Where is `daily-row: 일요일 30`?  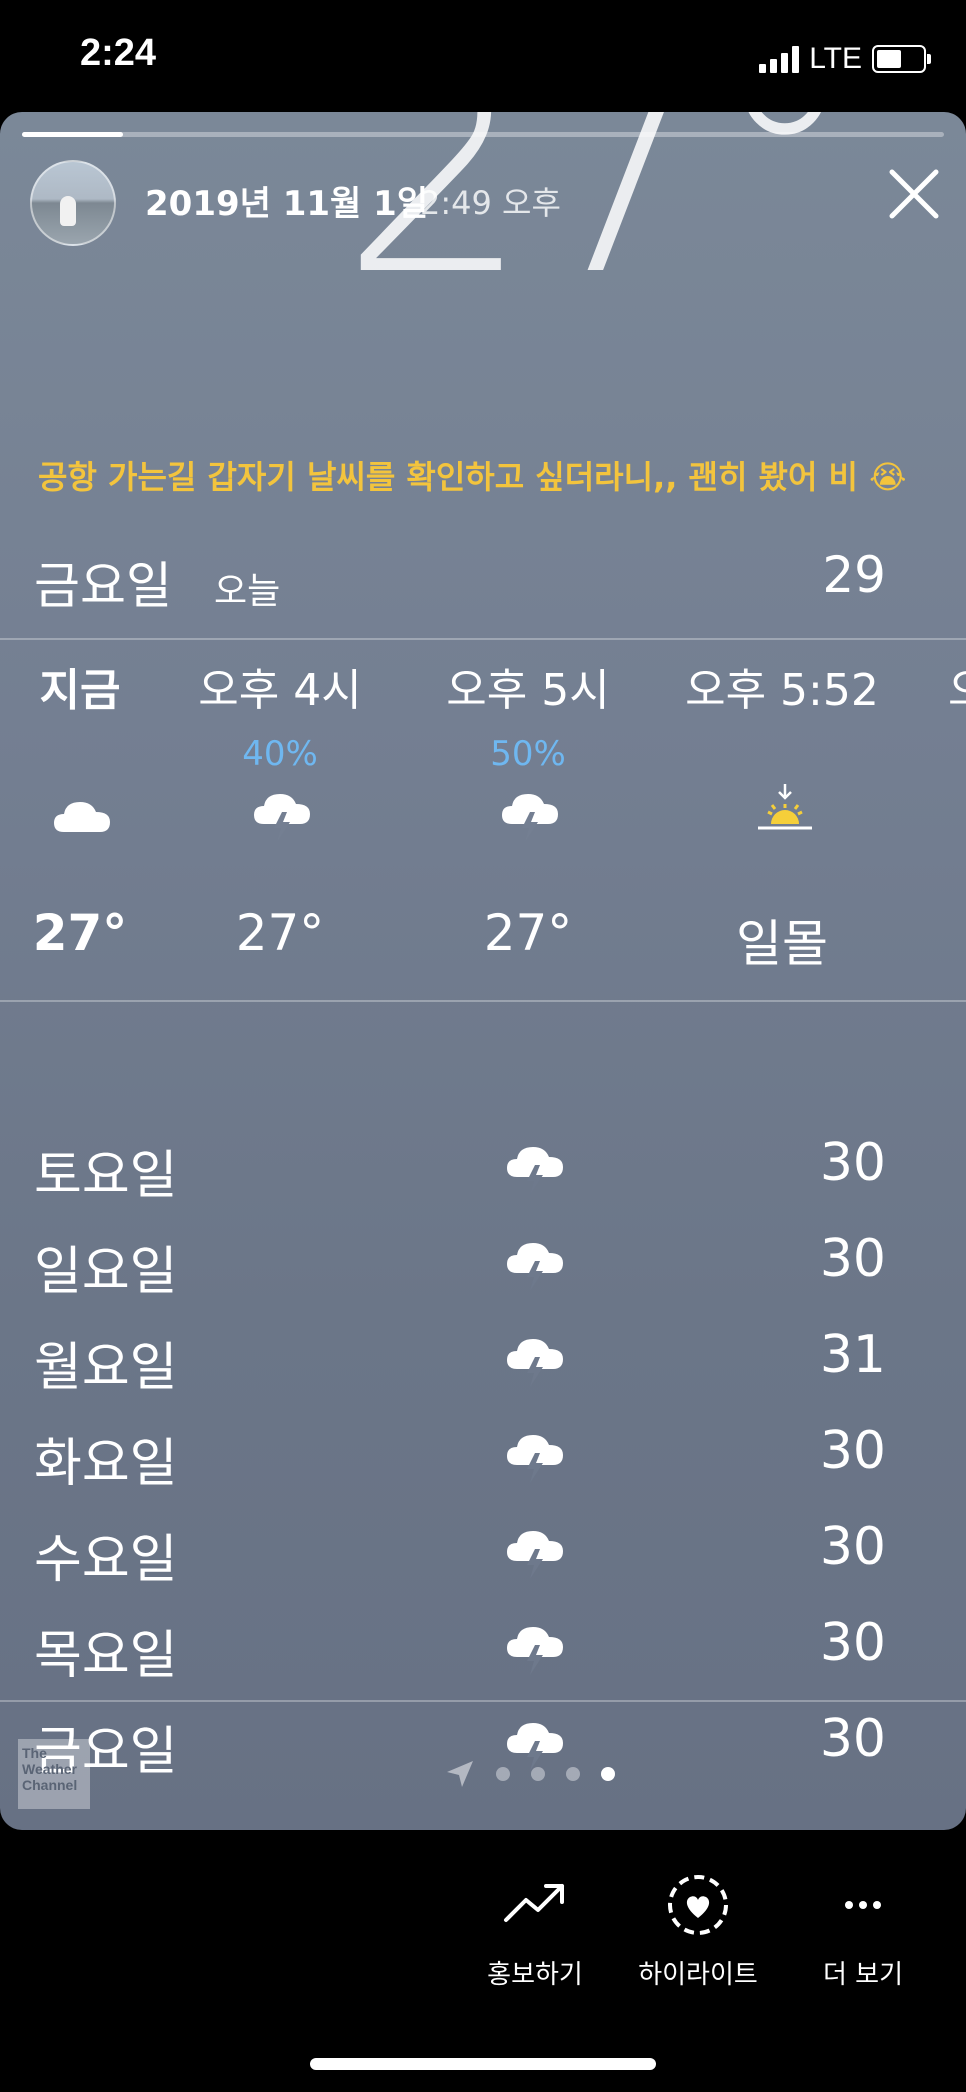 daily-row: 일요일 30 is located at coordinates (483, 1261).